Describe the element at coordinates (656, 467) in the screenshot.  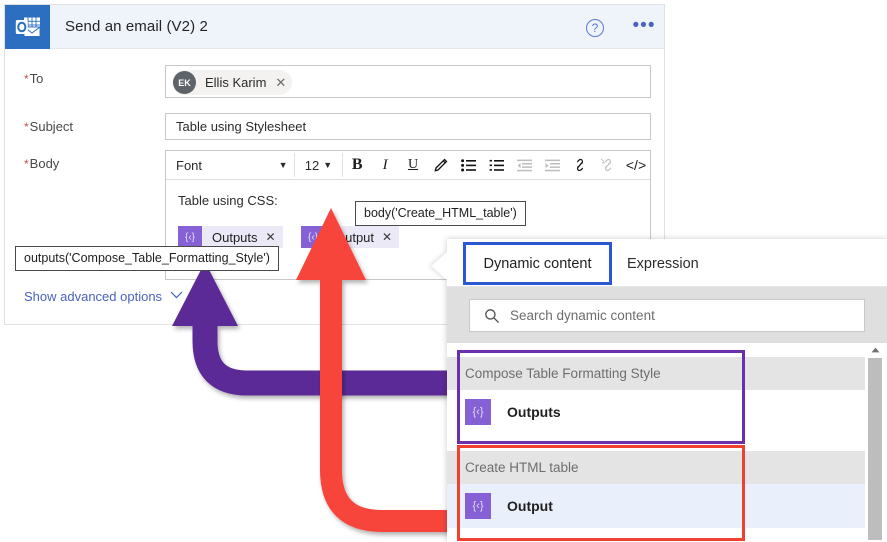
I see `group-header-create-html-table: Create HTML table` at that location.